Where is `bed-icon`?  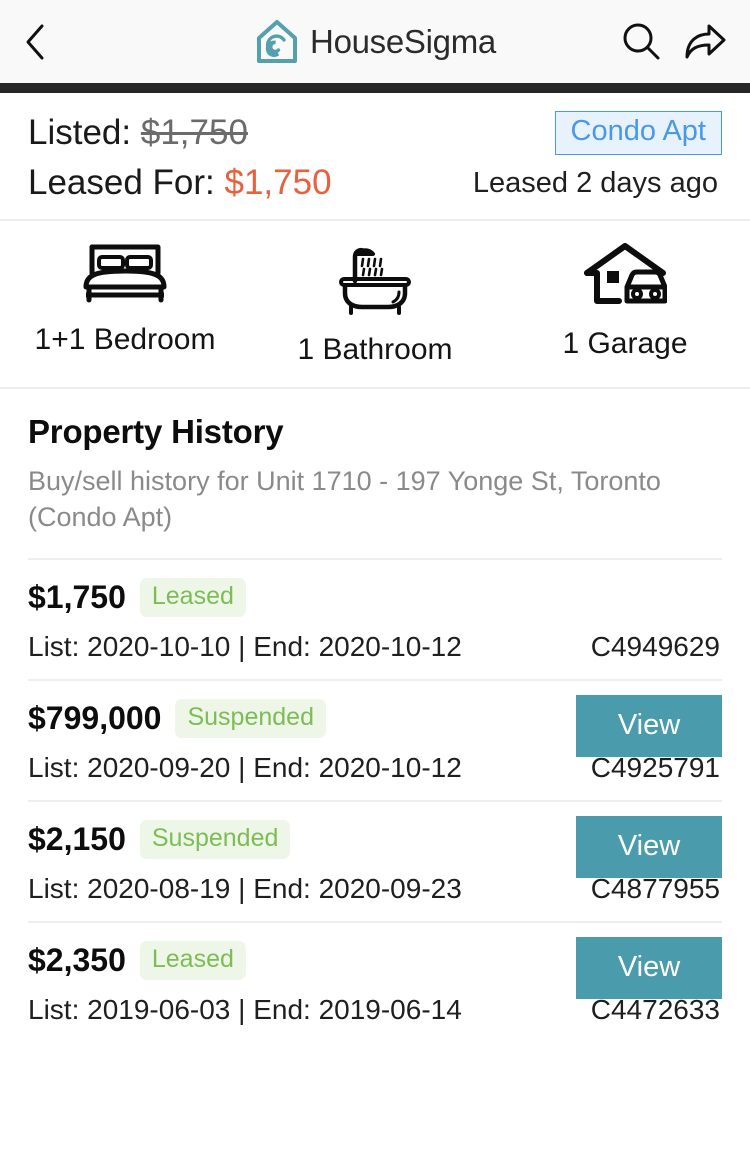 bed-icon is located at coordinates (125, 273).